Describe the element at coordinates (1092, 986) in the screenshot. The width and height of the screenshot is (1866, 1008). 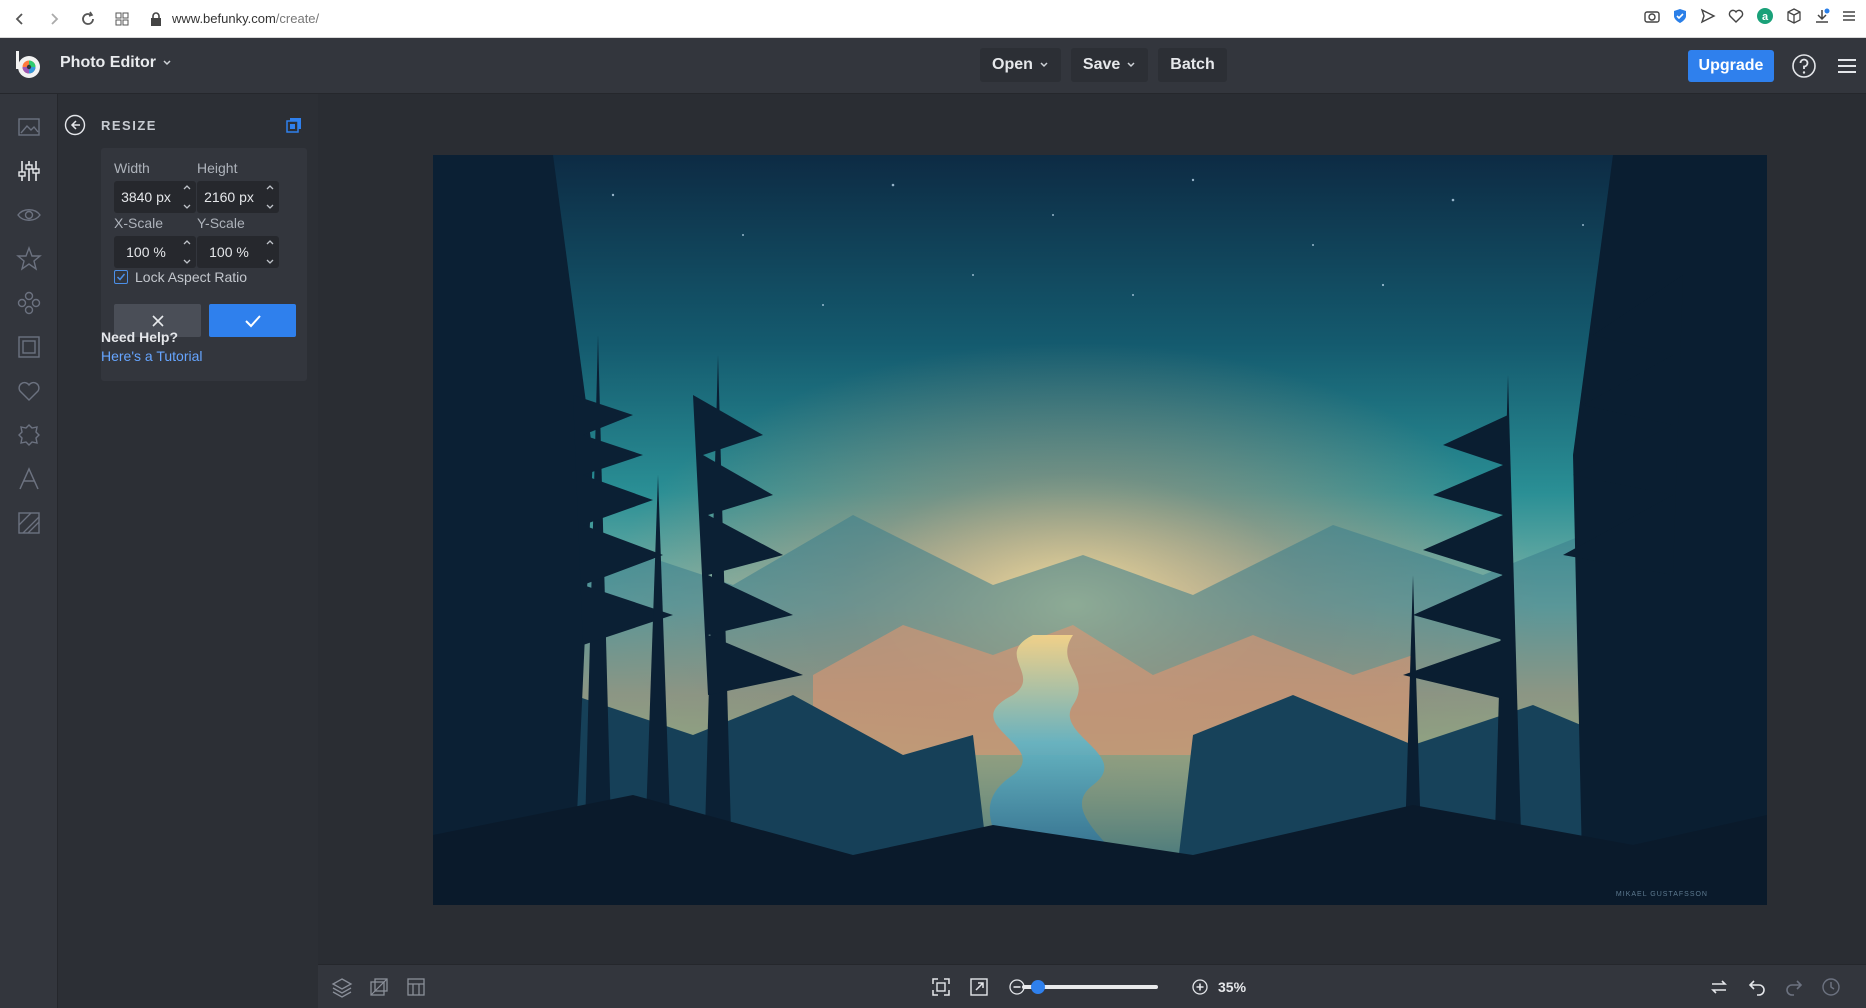
I see `bottom-toolbar: 35%` at that location.